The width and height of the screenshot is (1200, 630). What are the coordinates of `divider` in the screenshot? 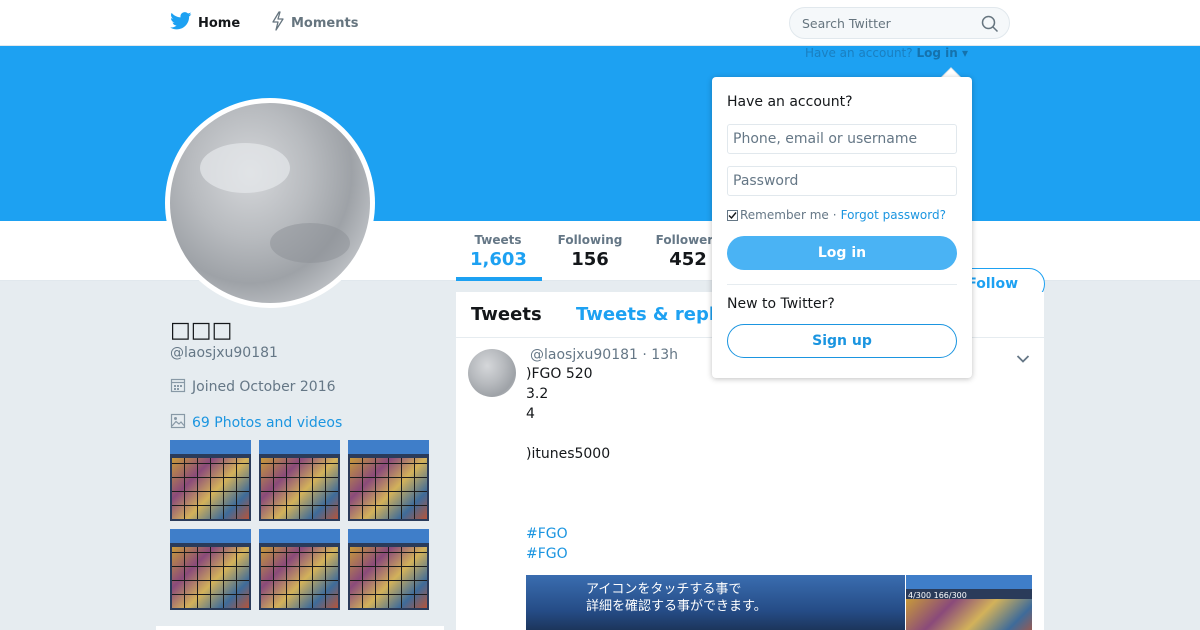 It's located at (842, 284).